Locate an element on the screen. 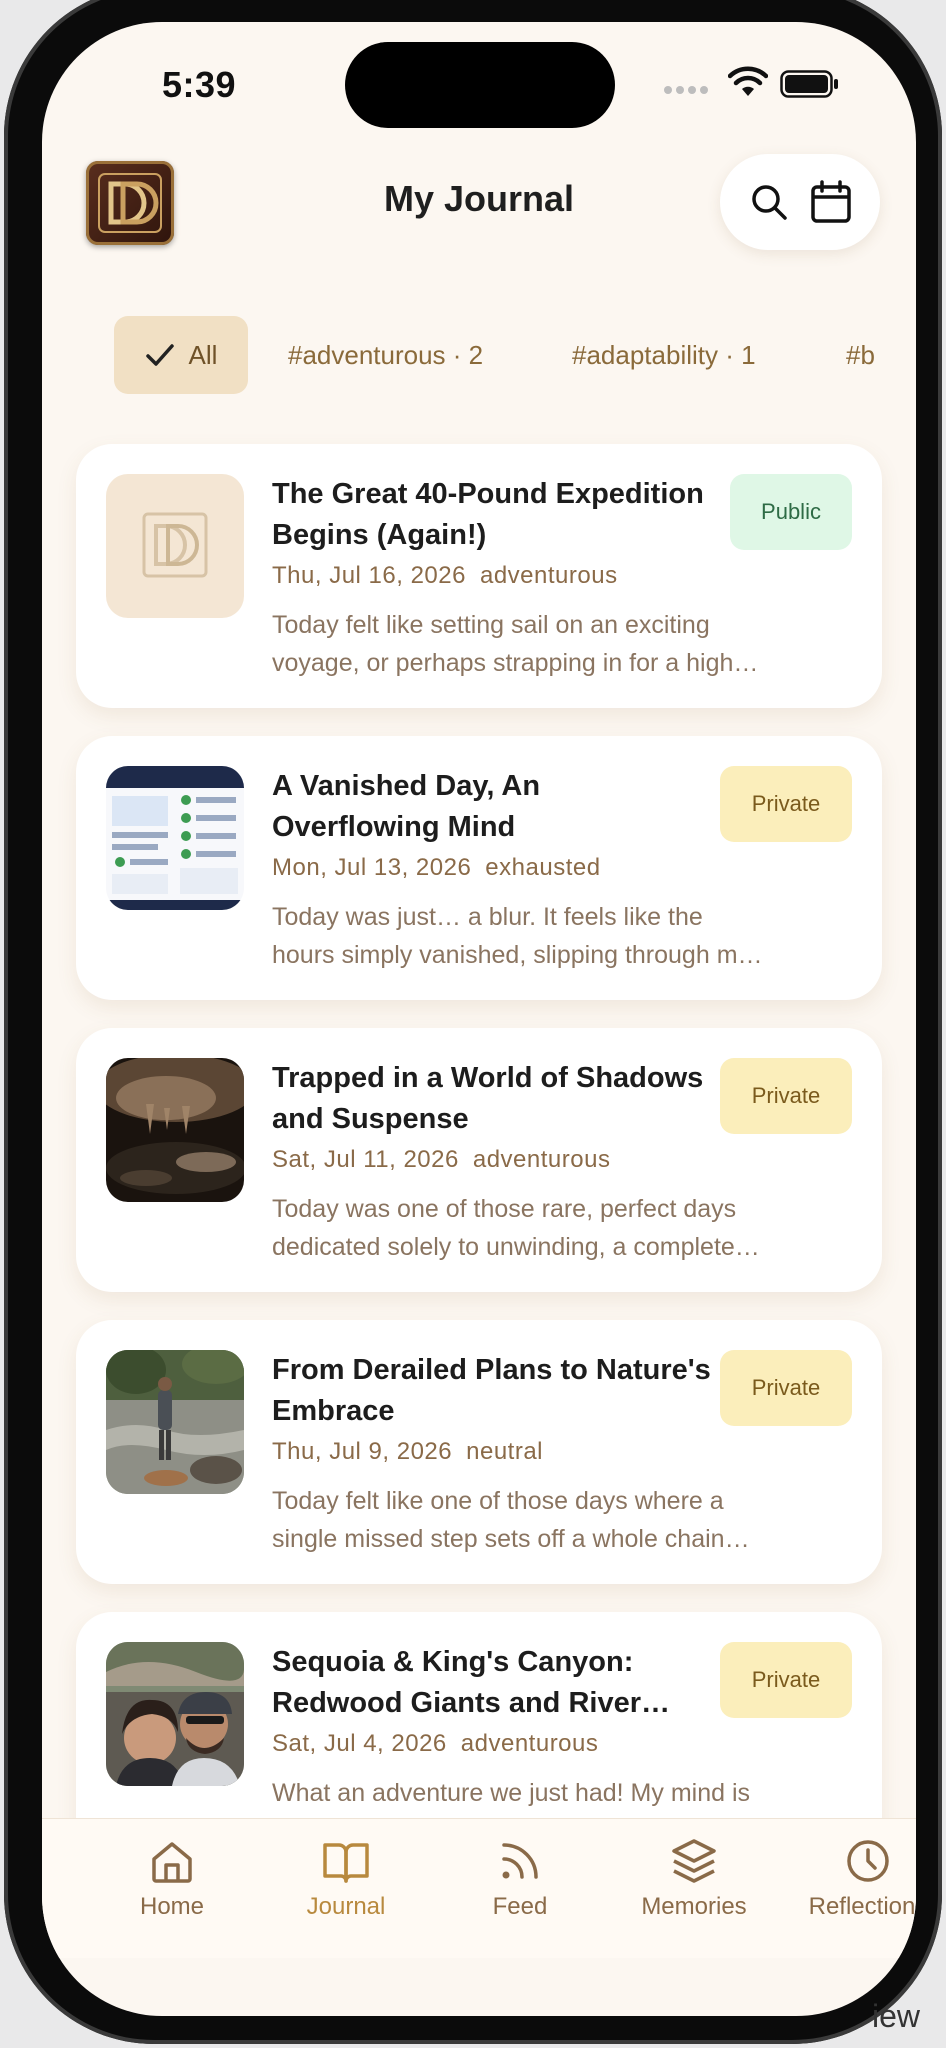 Image resolution: width=946 pixels, height=2048 pixels. tab-memories: Memories is located at coordinates (694, 1879).